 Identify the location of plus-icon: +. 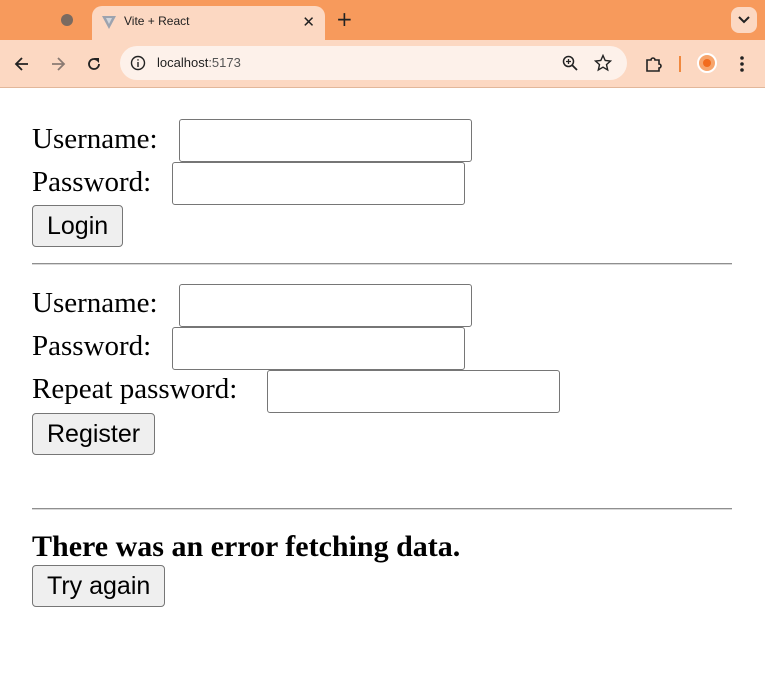
(344, 19).